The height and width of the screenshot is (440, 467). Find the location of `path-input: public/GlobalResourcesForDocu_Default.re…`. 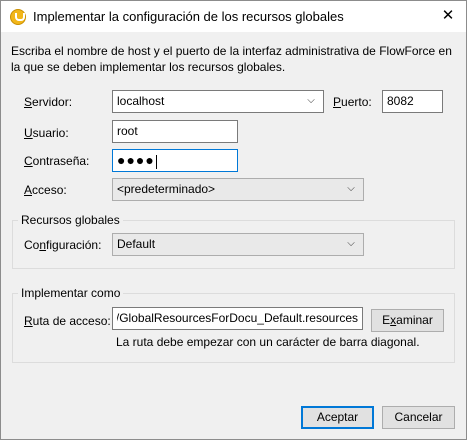

path-input: public/GlobalResourcesForDocu_Default.re… is located at coordinates (237, 318).